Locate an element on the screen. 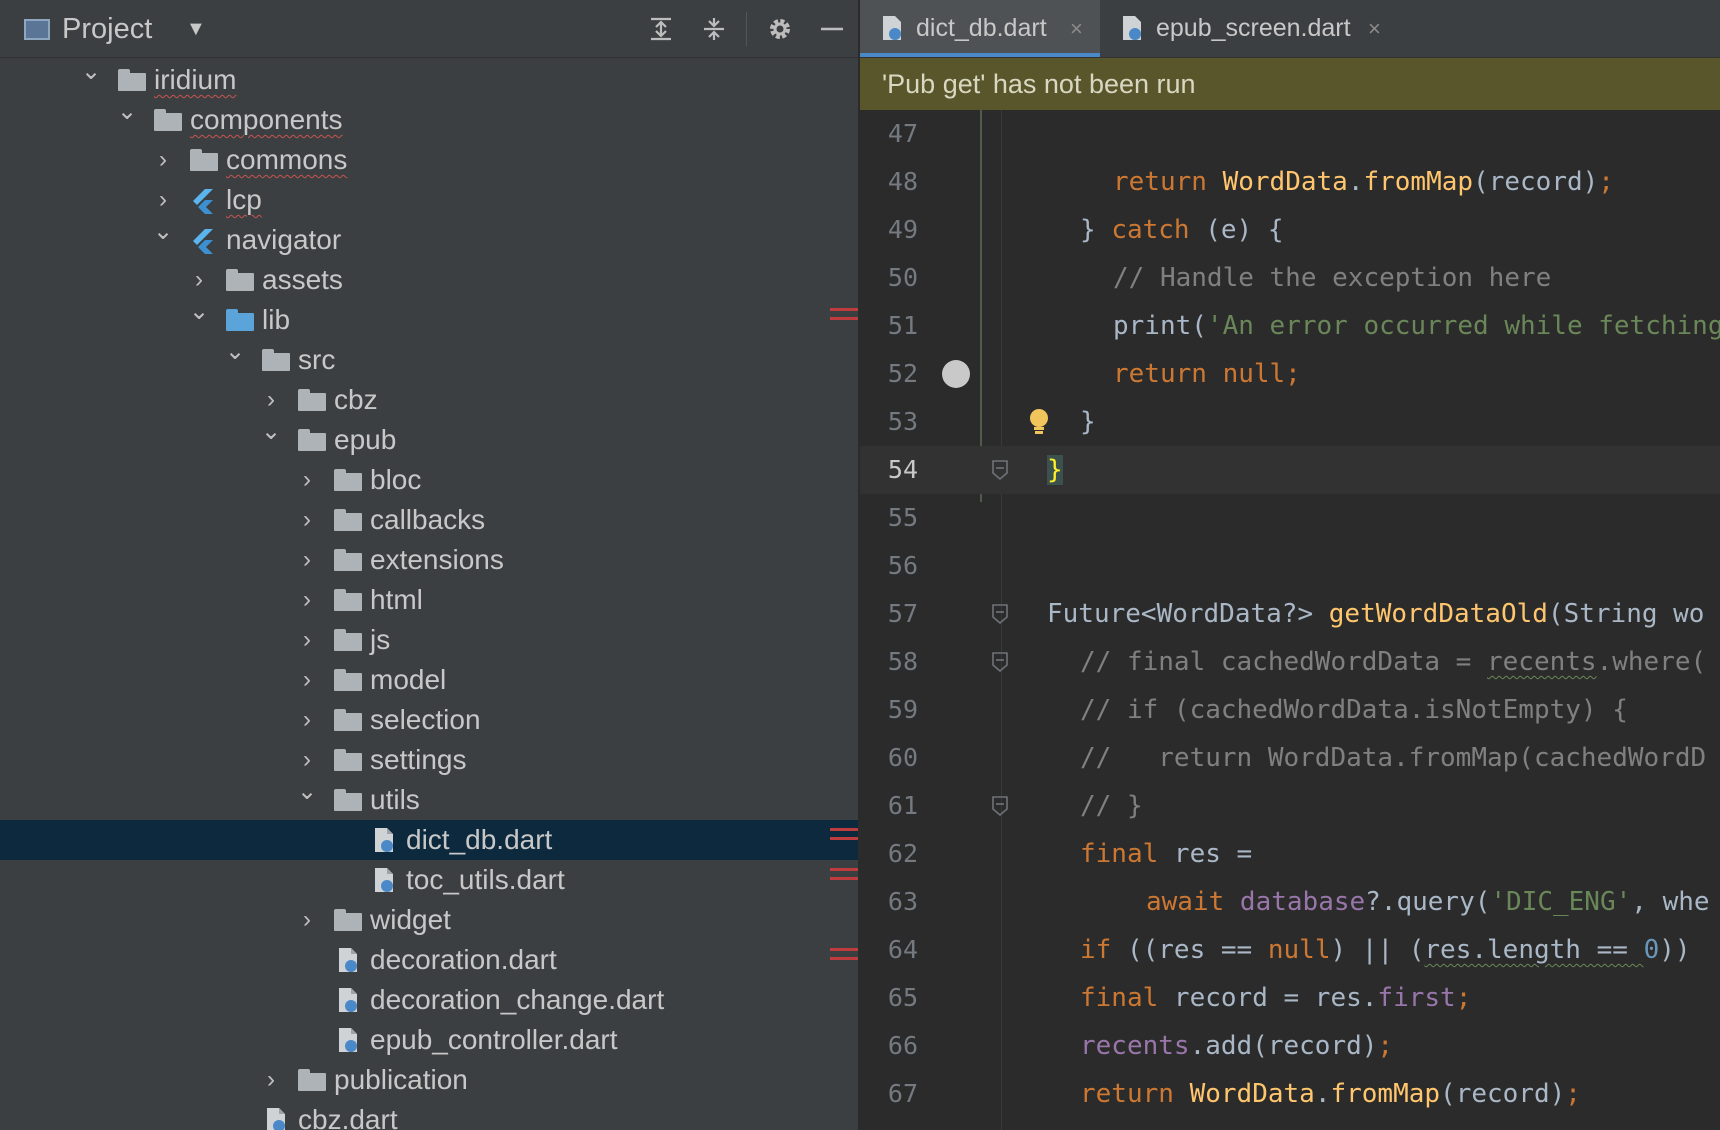 The height and width of the screenshot is (1130, 1720). code-line: 50 // Handle the exception here is located at coordinates (1290, 278).